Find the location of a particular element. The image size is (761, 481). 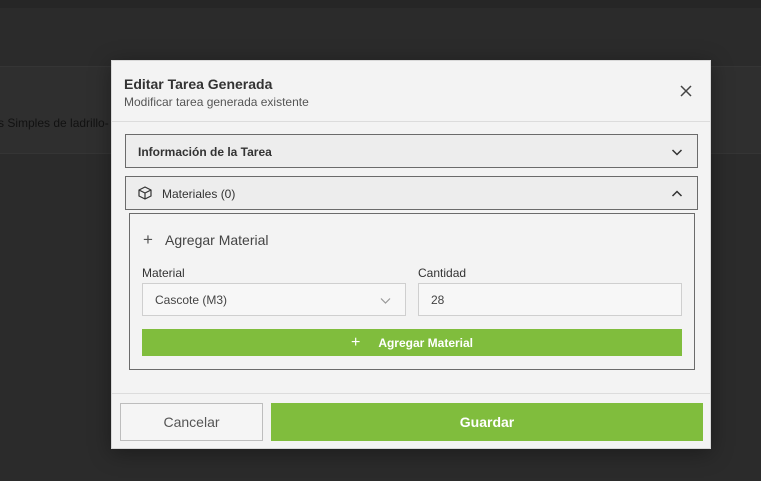

background-row-text: s Simples de ladrillo- is located at coordinates (54, 123).